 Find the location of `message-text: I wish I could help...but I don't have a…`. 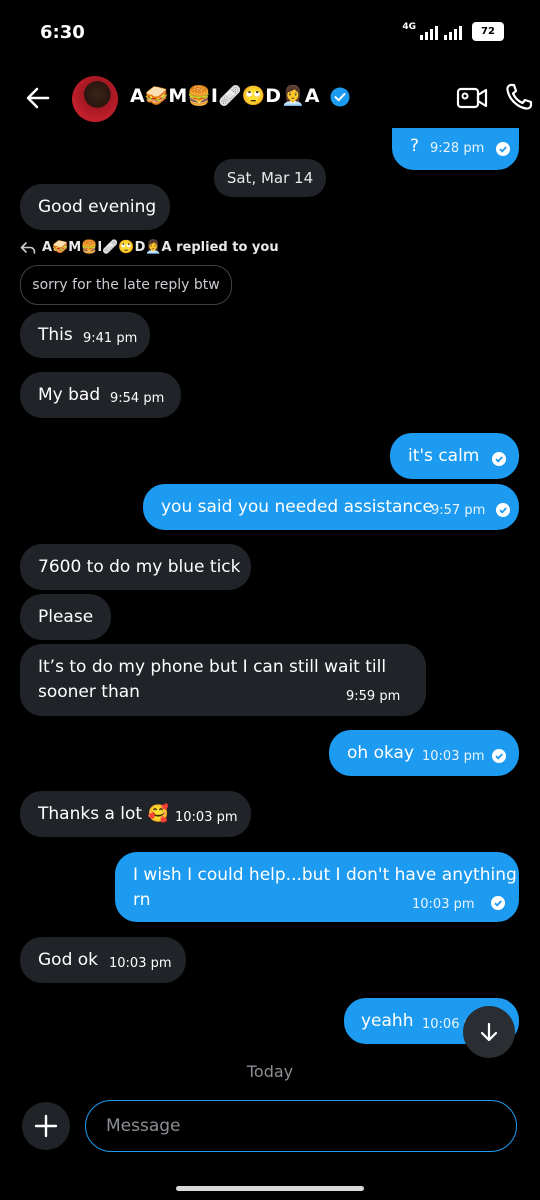

message-text: I wish I could help...but I don't have a… is located at coordinates (325, 875).